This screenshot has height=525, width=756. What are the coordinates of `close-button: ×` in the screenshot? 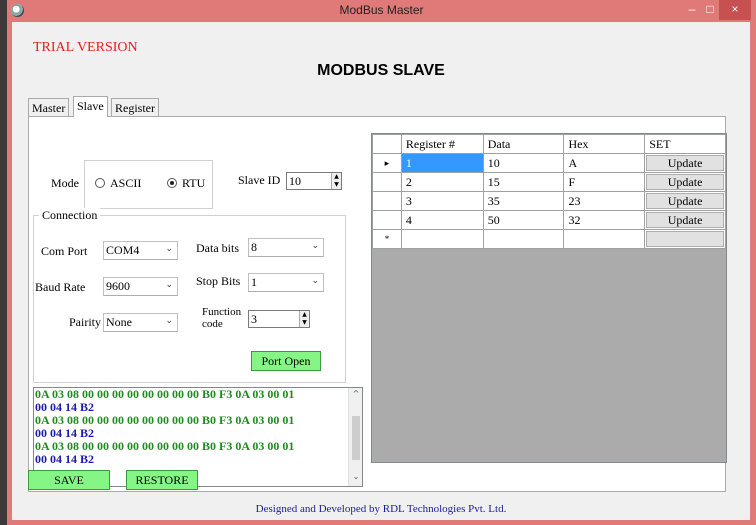 It's located at (735, 10).